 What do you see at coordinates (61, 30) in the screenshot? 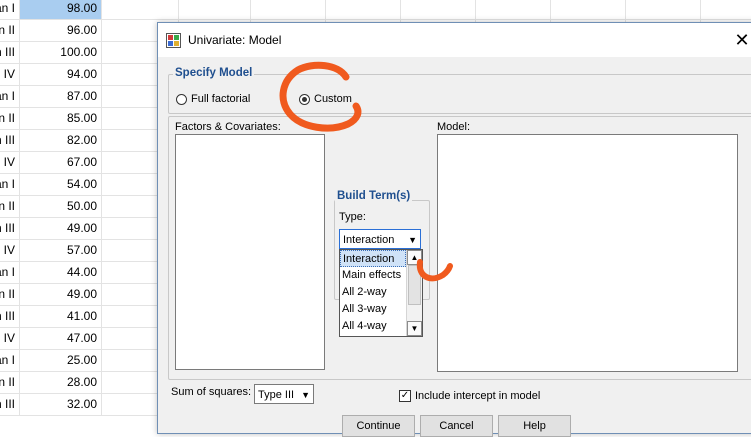
I see `value-cell: 96.00` at bounding box center [61, 30].